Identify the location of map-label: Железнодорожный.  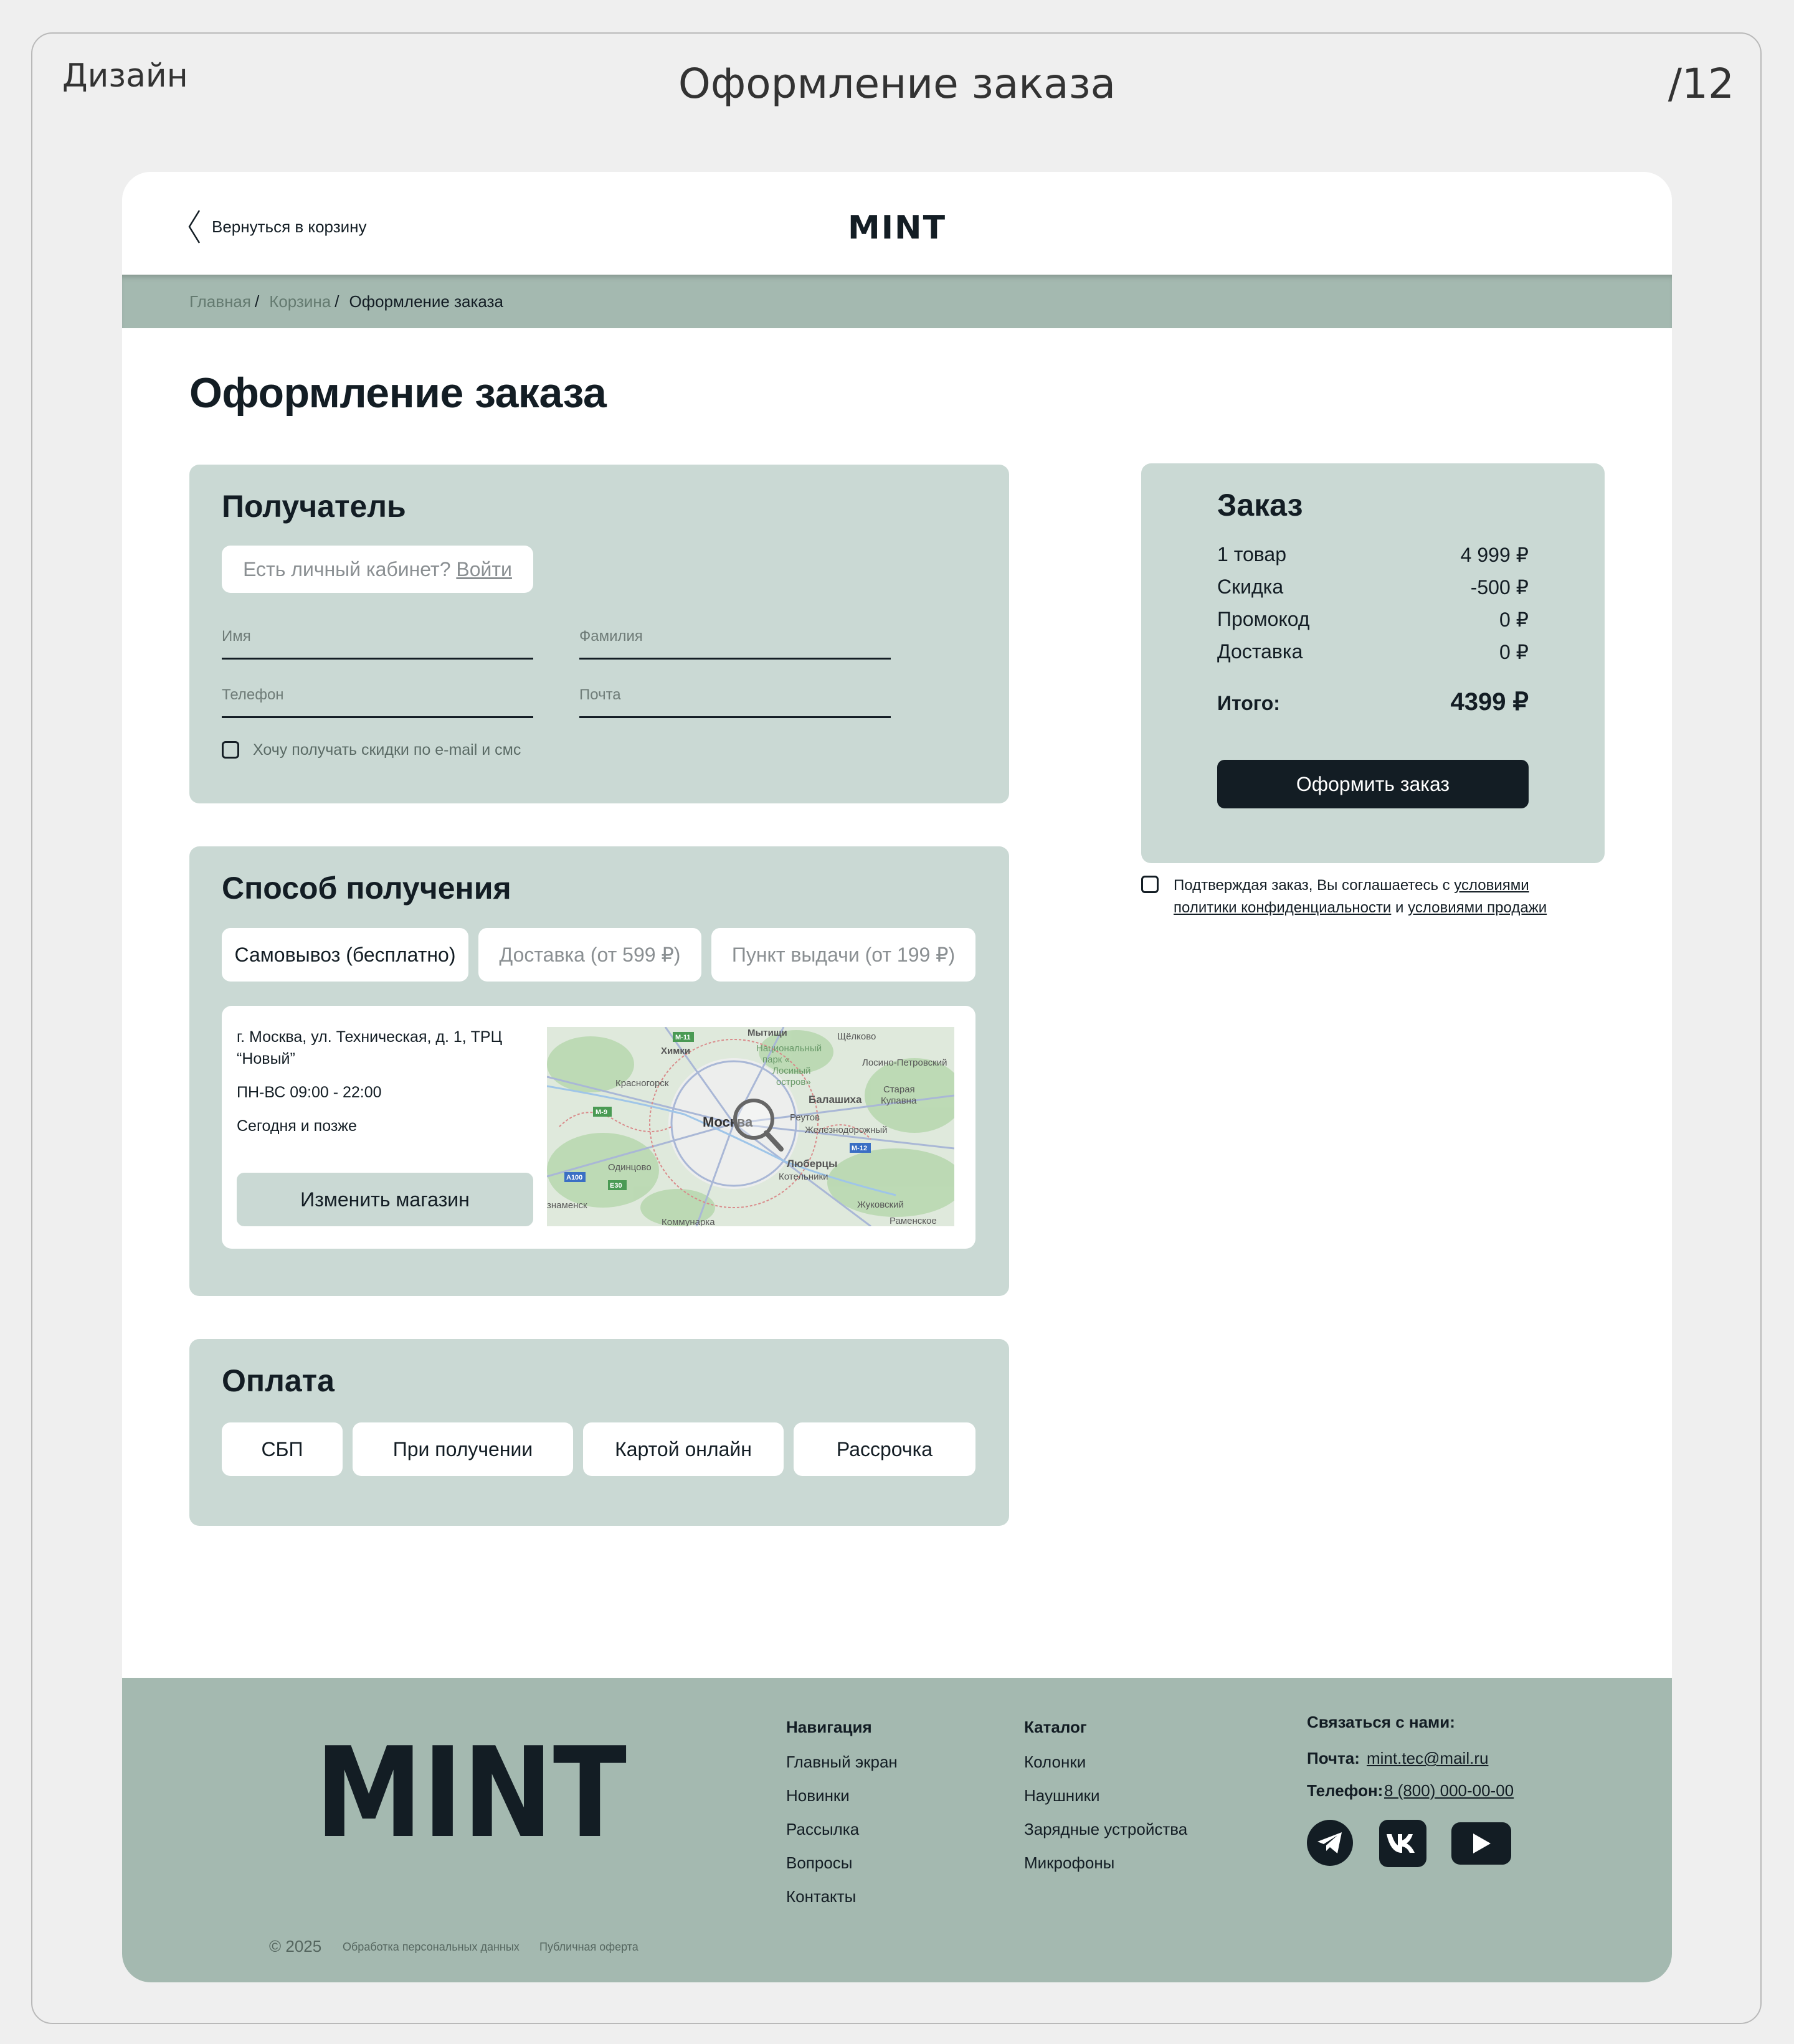
(846, 1130).